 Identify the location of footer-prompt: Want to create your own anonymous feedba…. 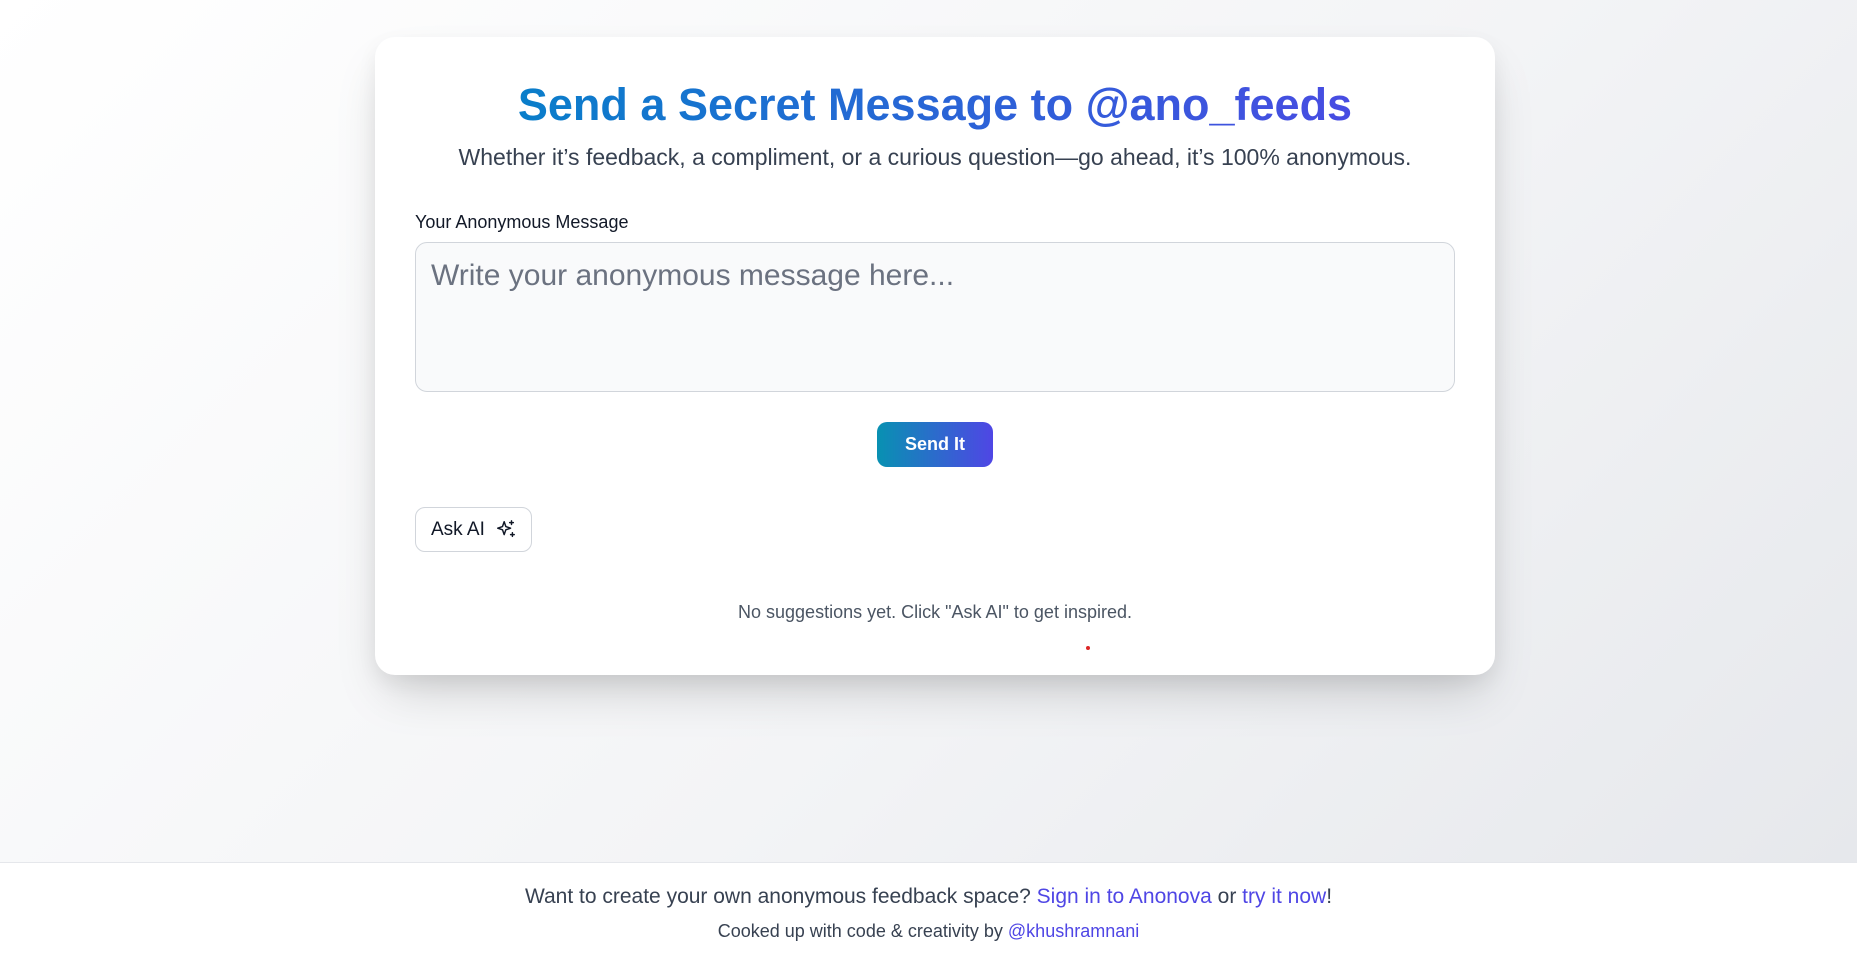
(777, 896).